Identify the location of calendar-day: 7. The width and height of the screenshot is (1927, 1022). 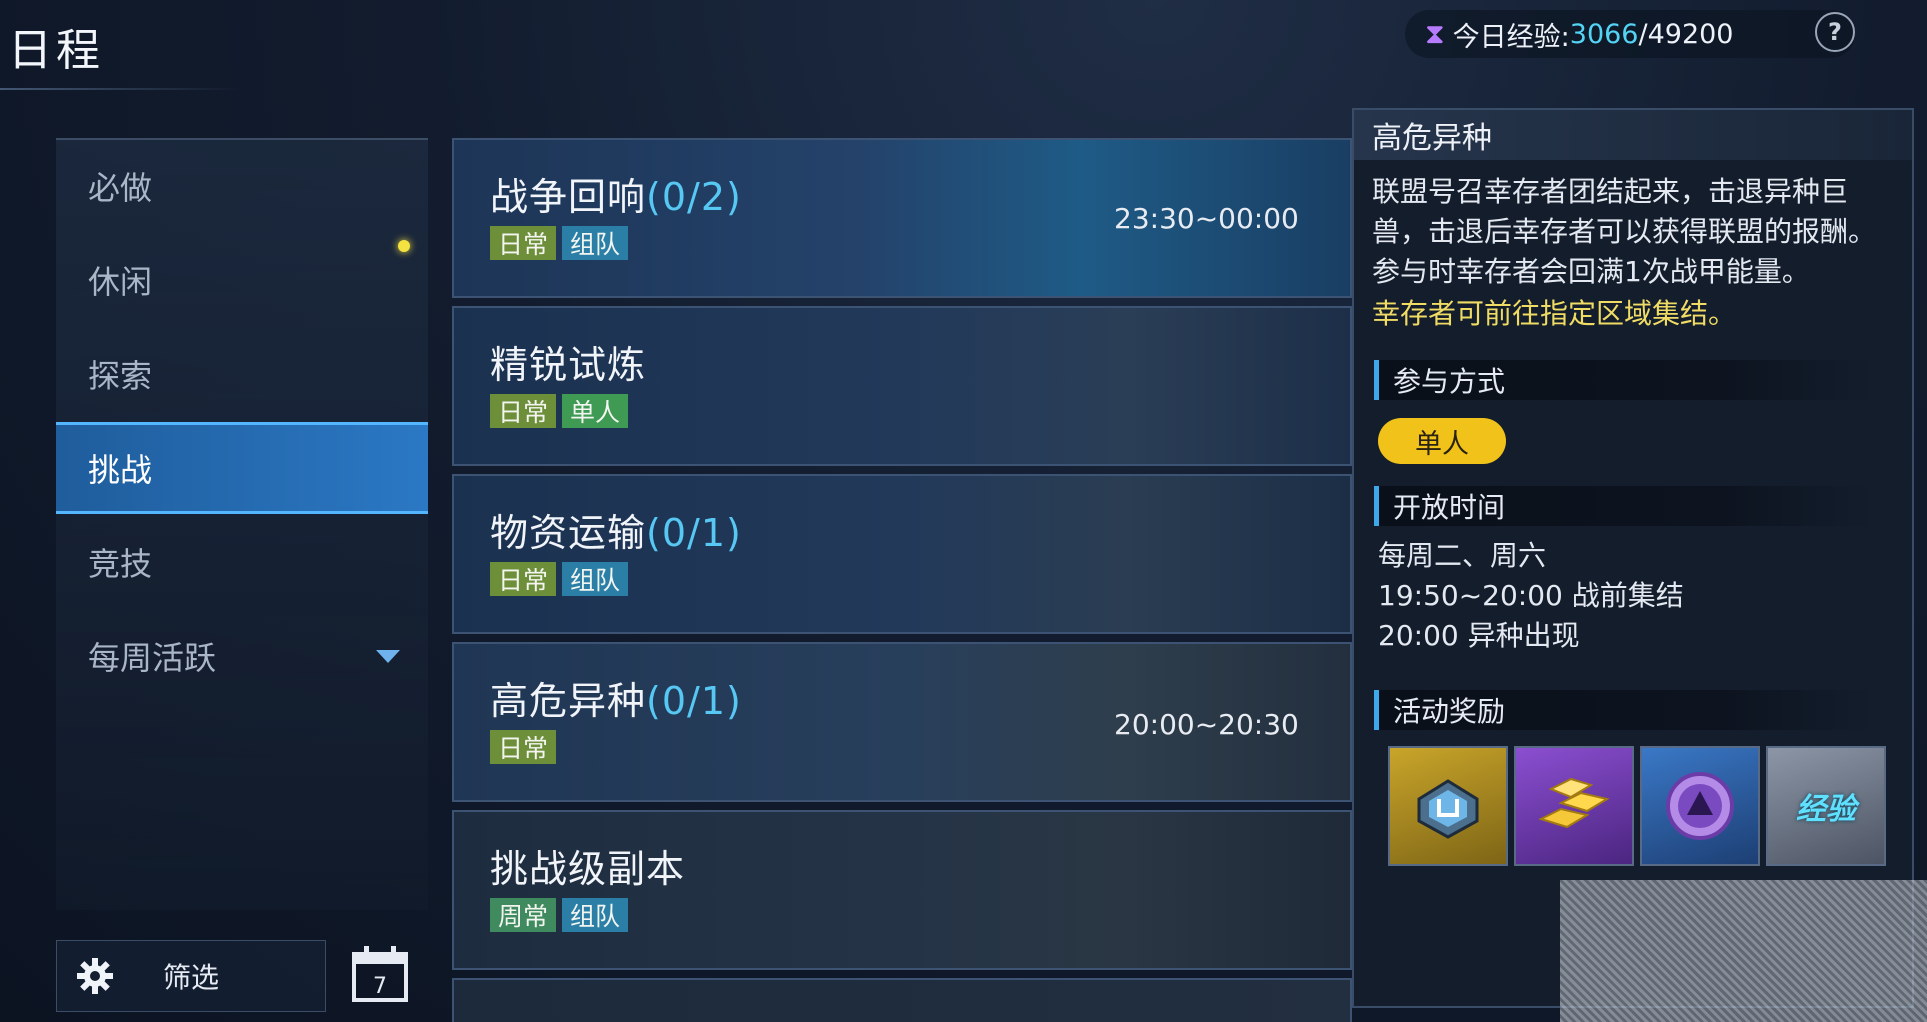
(380, 986).